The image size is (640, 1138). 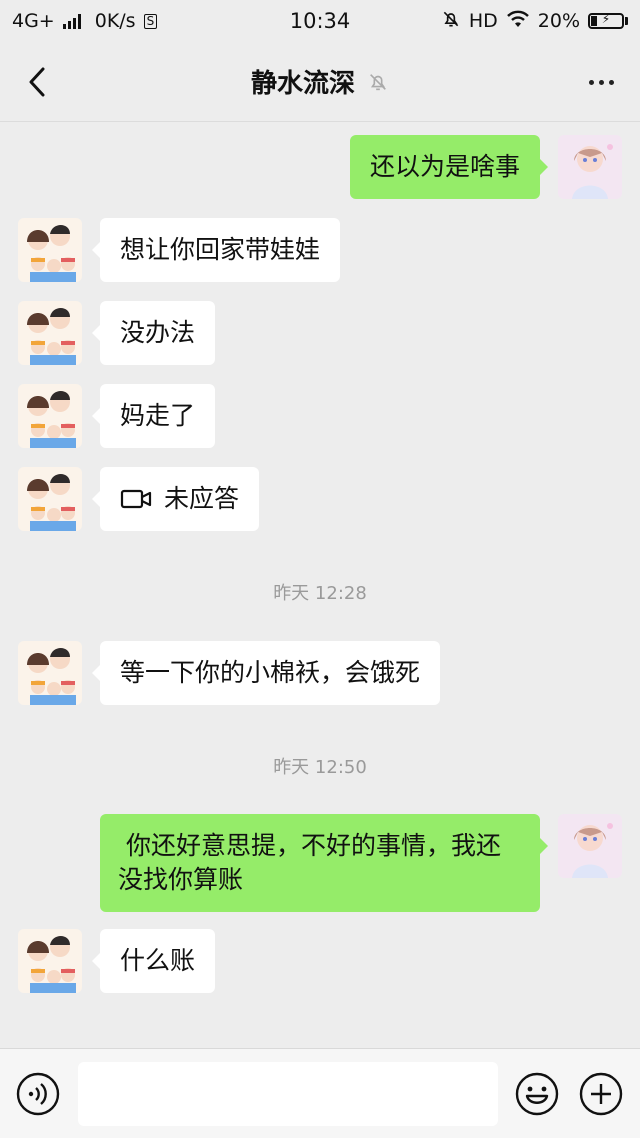 What do you see at coordinates (158, 332) in the screenshot?
I see `message-text: 没办法` at bounding box center [158, 332].